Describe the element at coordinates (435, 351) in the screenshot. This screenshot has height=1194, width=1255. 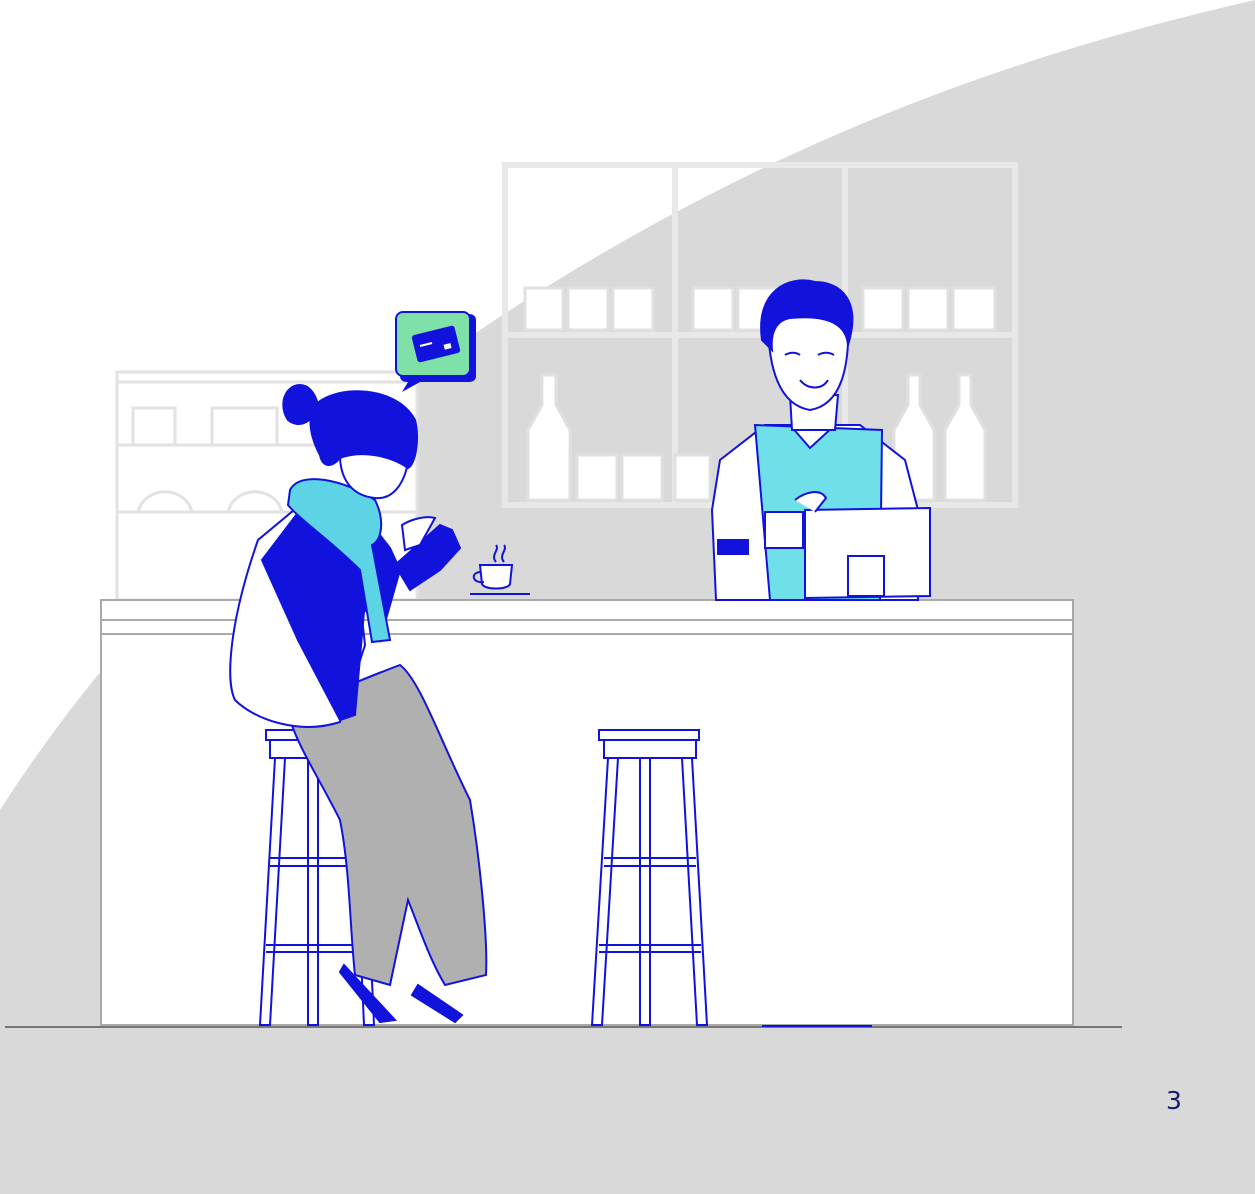
I see `speech-bubble` at that location.